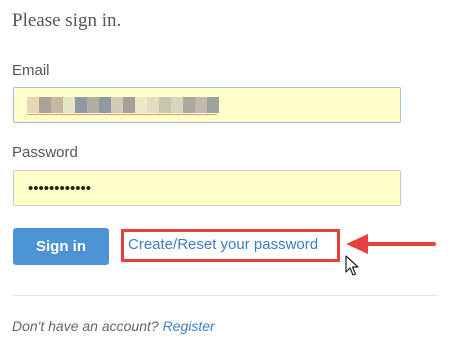 The height and width of the screenshot is (337, 452). Describe the element at coordinates (45, 152) in the screenshot. I see `password-label: Password` at that location.